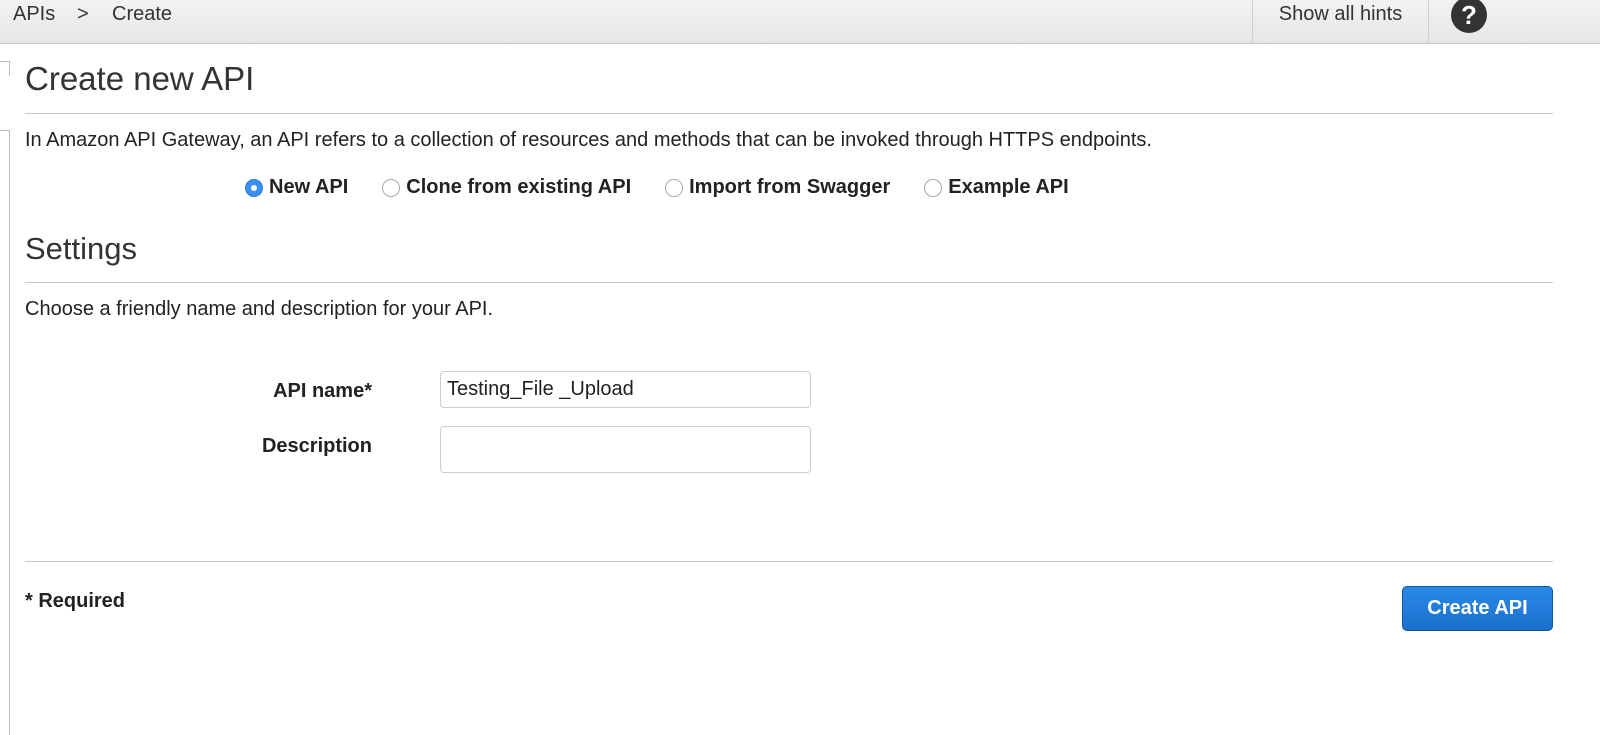 Image resolution: width=1600 pixels, height=735 pixels. What do you see at coordinates (75, 601) in the screenshot?
I see `required-note: * Required` at bounding box center [75, 601].